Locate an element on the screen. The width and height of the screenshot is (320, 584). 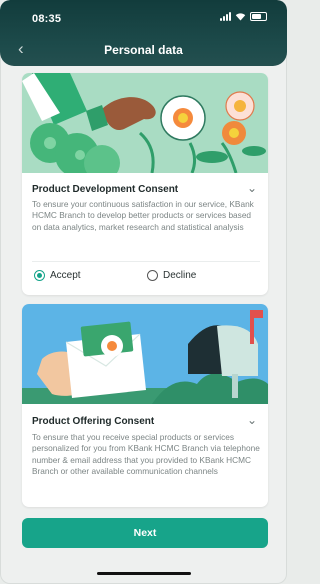
next-button: Next is located at coordinates (145, 533).